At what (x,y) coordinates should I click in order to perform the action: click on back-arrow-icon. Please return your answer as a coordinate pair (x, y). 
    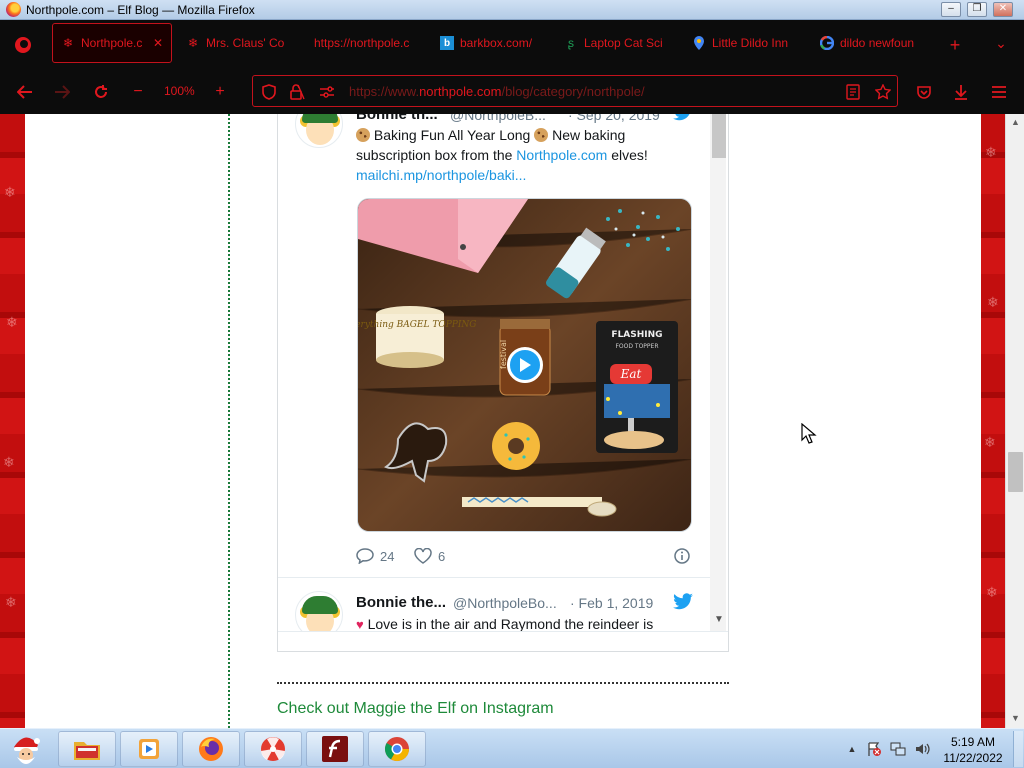
    Looking at the image, I should click on (24, 92).